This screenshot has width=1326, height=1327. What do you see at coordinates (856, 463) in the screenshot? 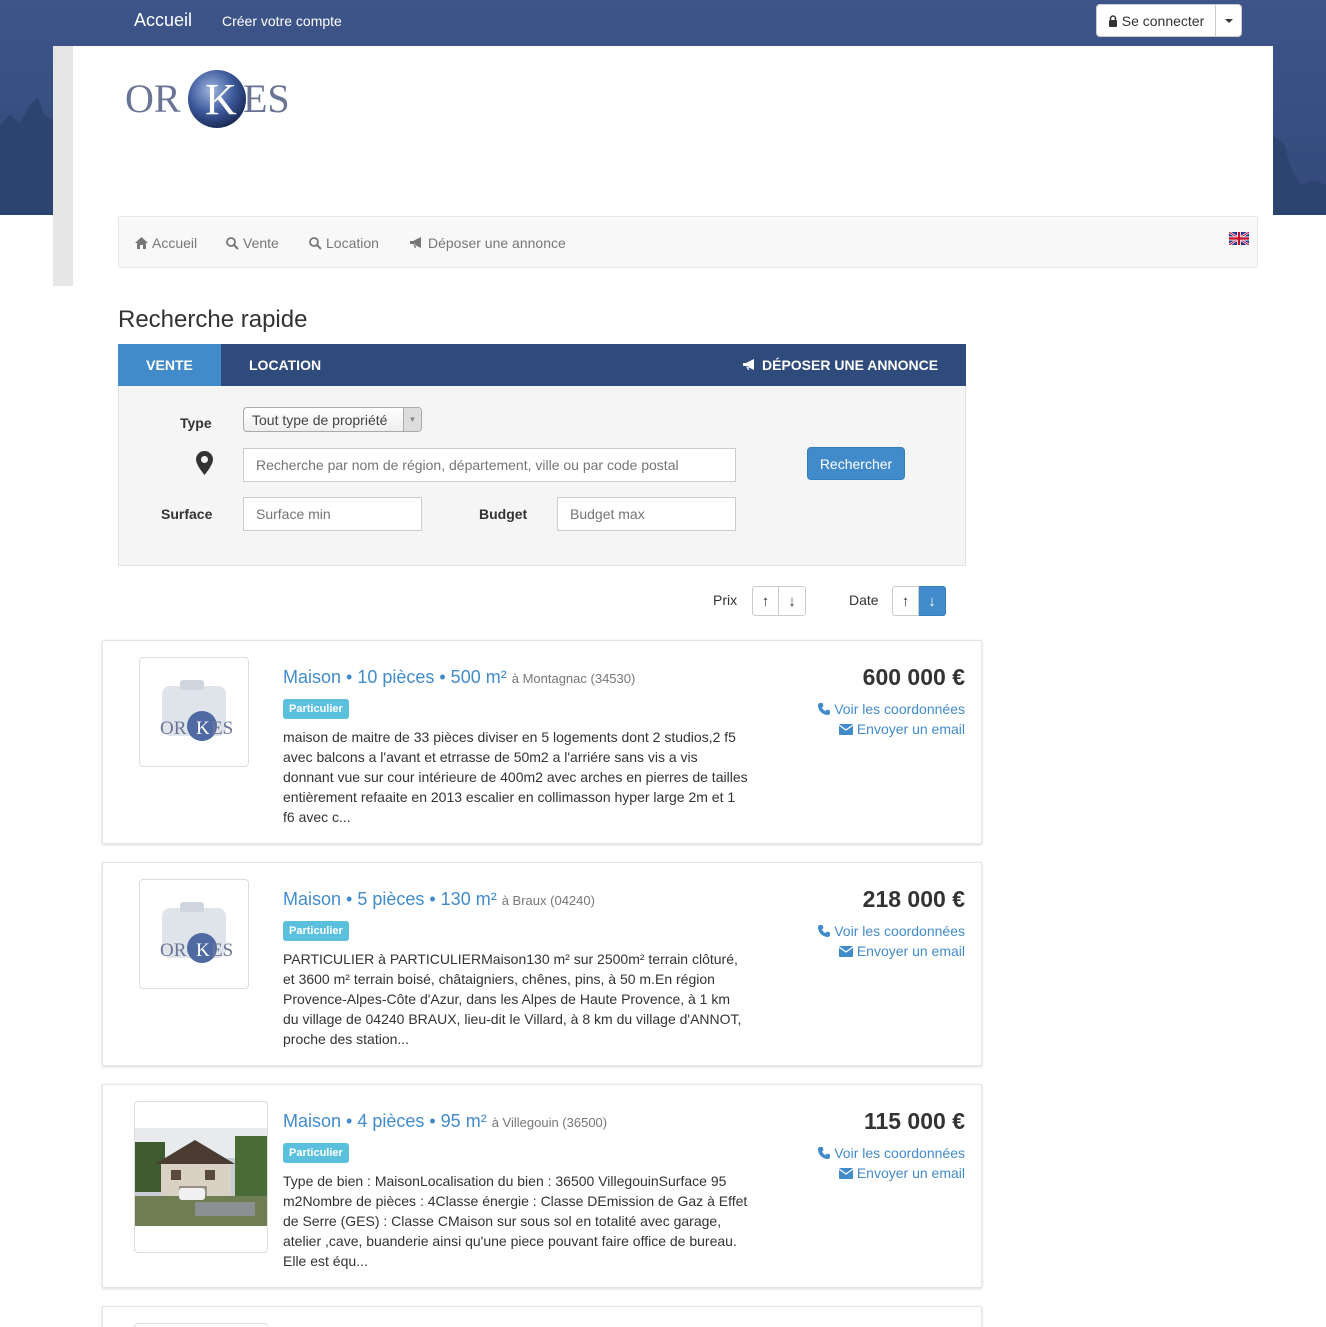
I see `search-button: Rechercher` at bounding box center [856, 463].